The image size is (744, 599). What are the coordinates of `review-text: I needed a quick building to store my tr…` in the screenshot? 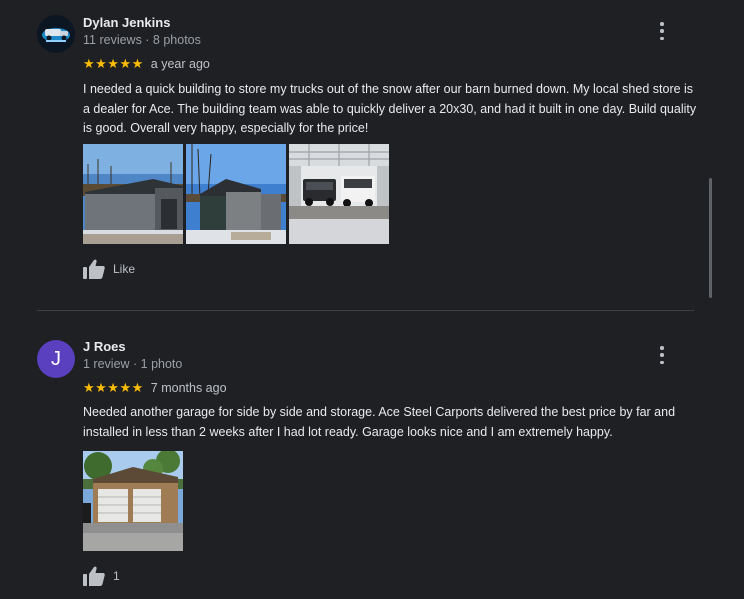 It's located at (390, 108).